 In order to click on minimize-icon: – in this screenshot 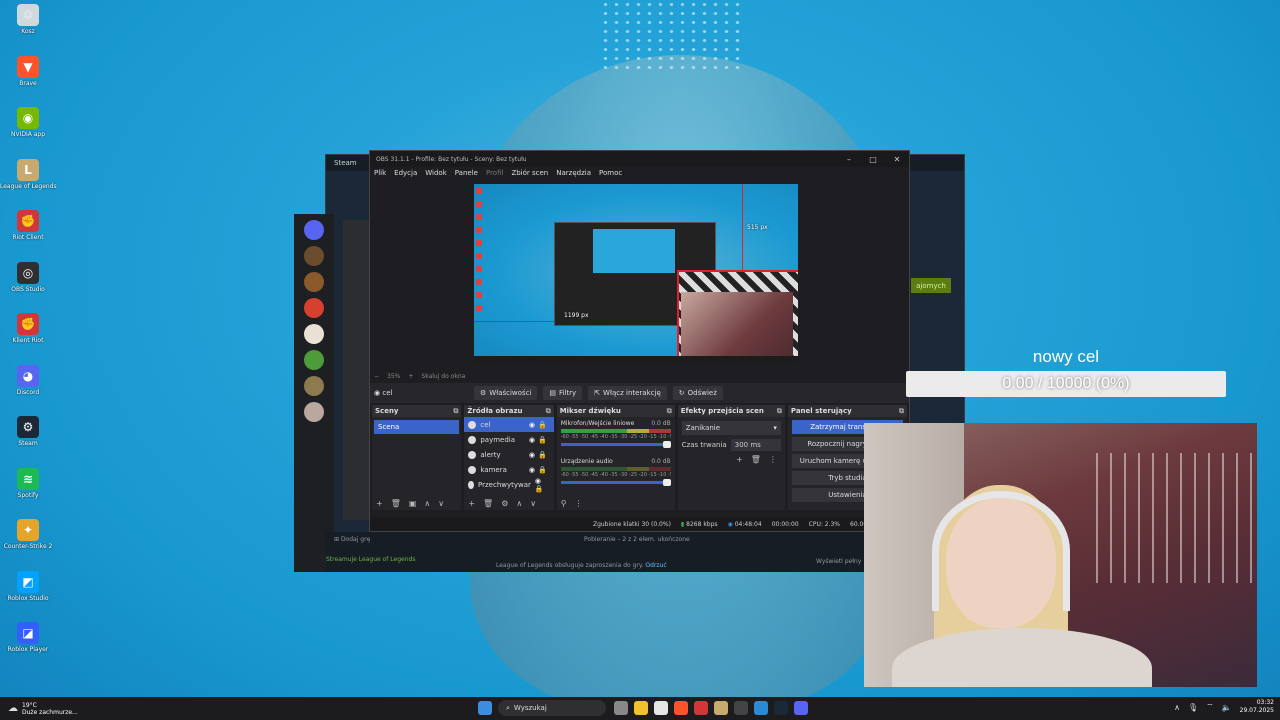, I will do `click(849, 159)`.